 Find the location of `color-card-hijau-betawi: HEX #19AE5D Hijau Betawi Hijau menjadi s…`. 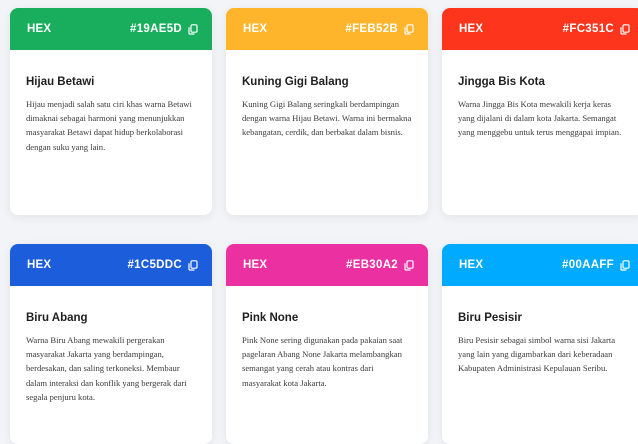

color-card-hijau-betawi: HEX #19AE5D Hijau Betawi Hijau menjadi s… is located at coordinates (111, 111).